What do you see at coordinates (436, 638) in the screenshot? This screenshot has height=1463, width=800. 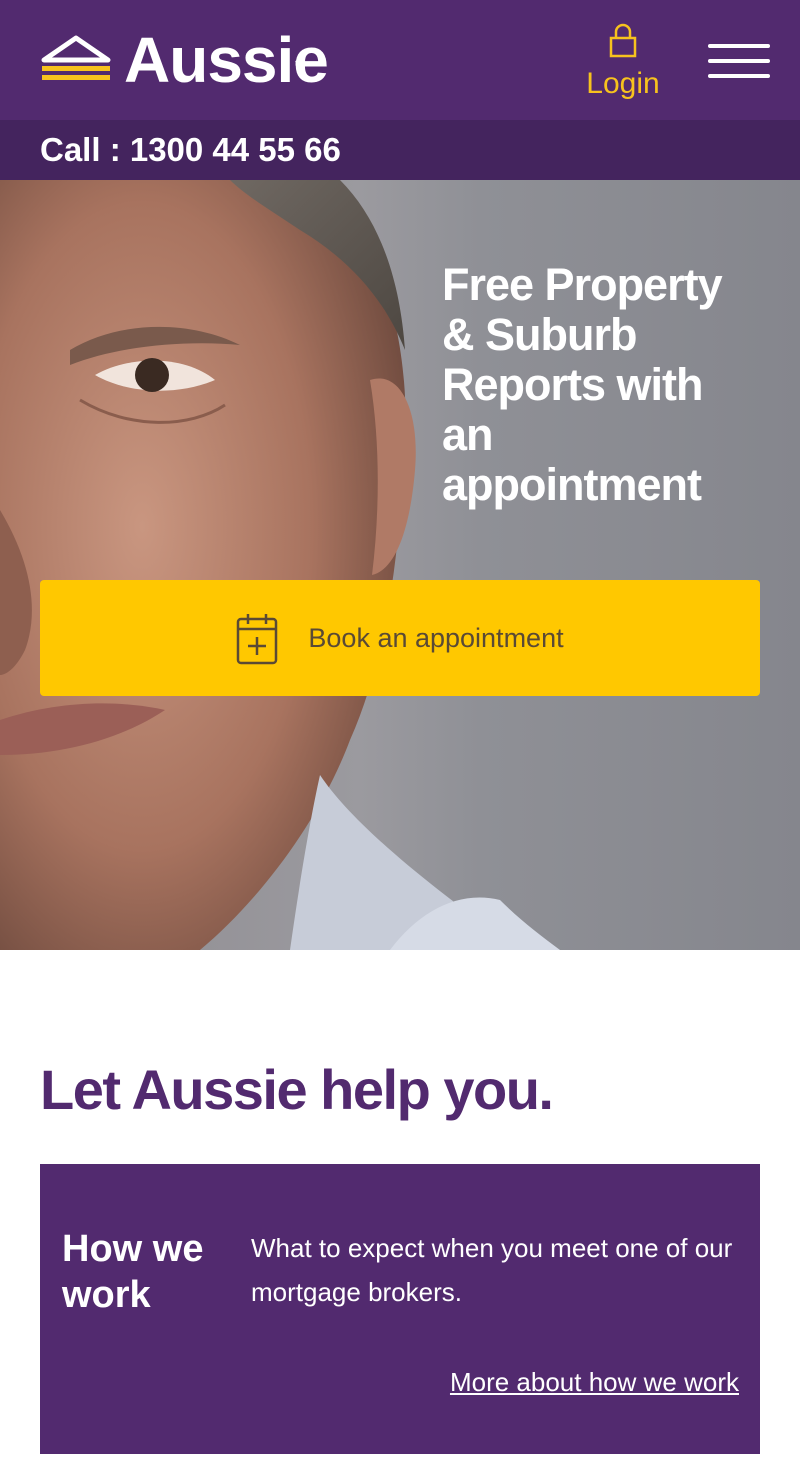 I see `book-appointment-label: Book an appointment` at bounding box center [436, 638].